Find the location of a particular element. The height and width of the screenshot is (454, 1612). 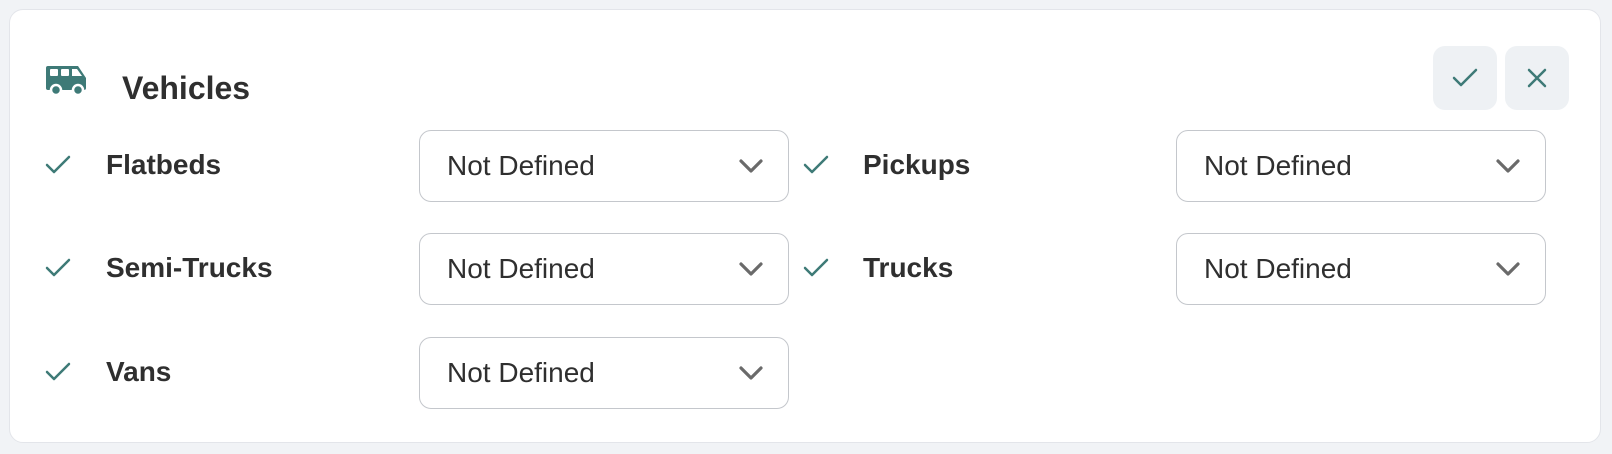

cancel-button is located at coordinates (1537, 78).